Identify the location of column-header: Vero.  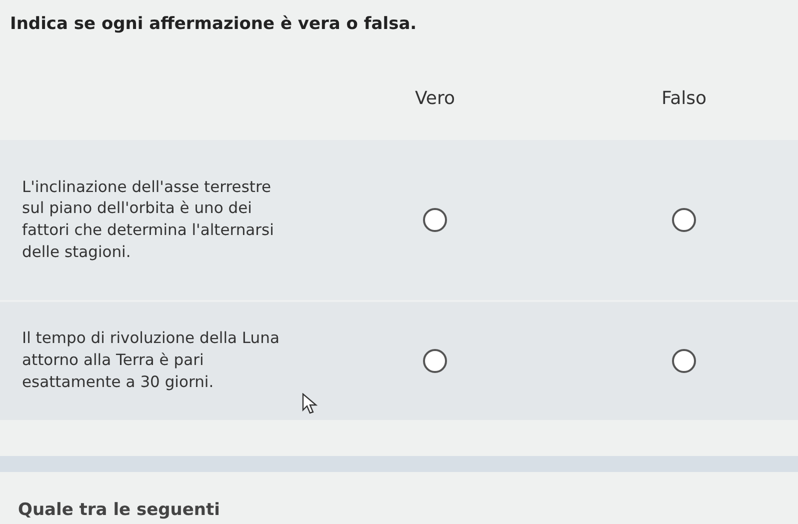
(435, 98).